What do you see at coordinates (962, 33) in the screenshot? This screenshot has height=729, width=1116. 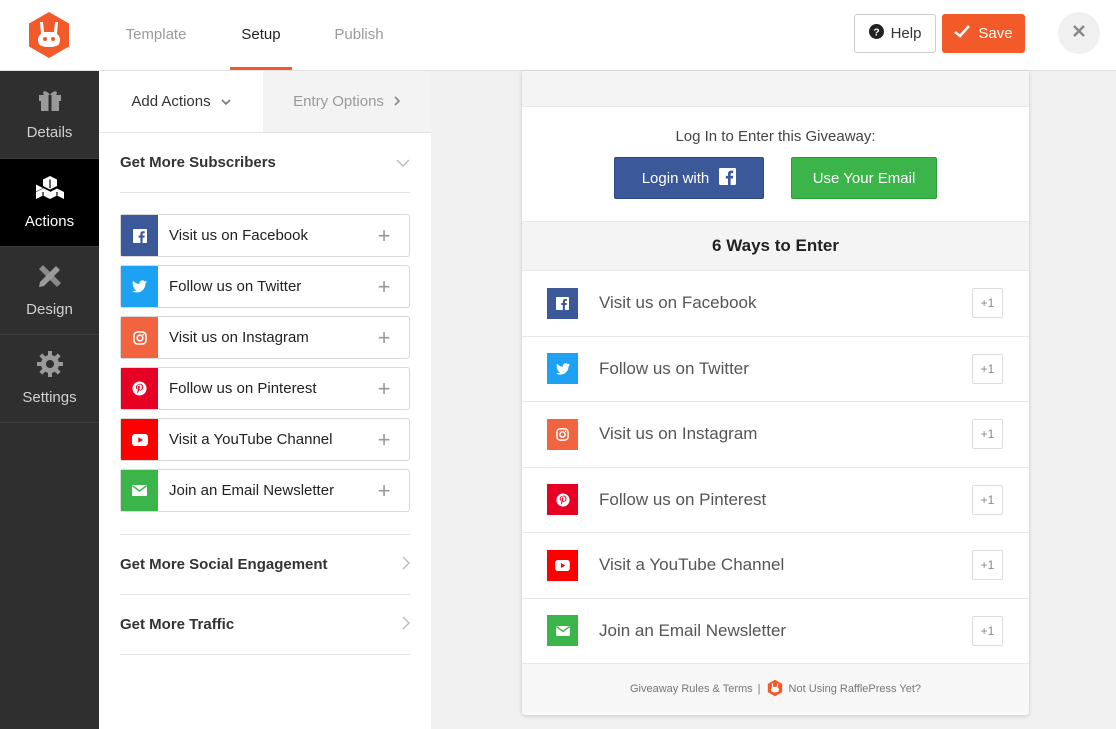 I see `checkmark-icon` at bounding box center [962, 33].